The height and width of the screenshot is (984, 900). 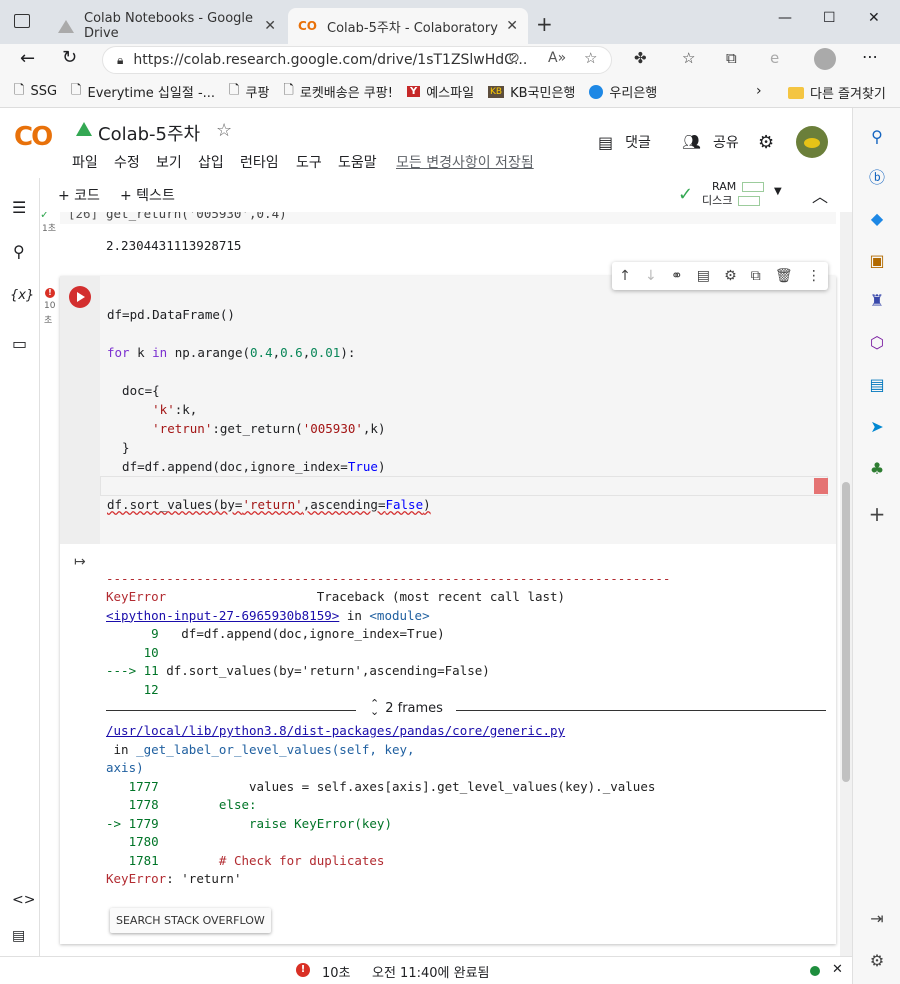 What do you see at coordinates (640, 58) in the screenshot?
I see `extensions-icon: ✤` at bounding box center [640, 58].